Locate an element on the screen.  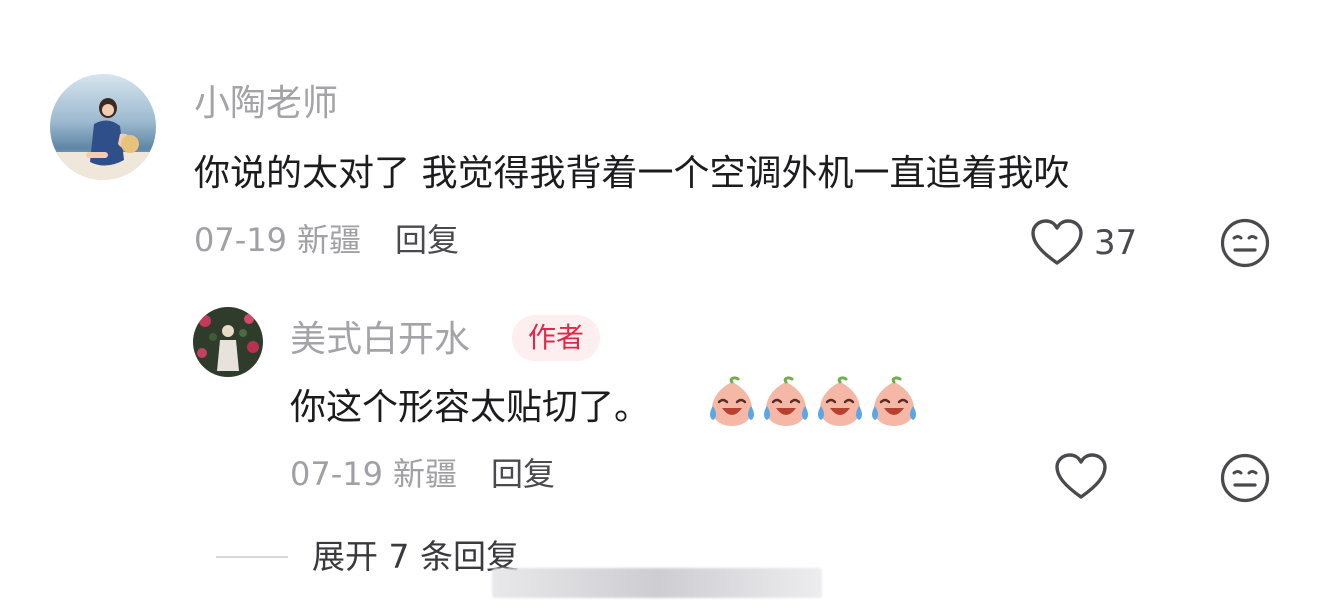
comment-meta: 07-19 新疆 回复 is located at coordinates (326, 240).